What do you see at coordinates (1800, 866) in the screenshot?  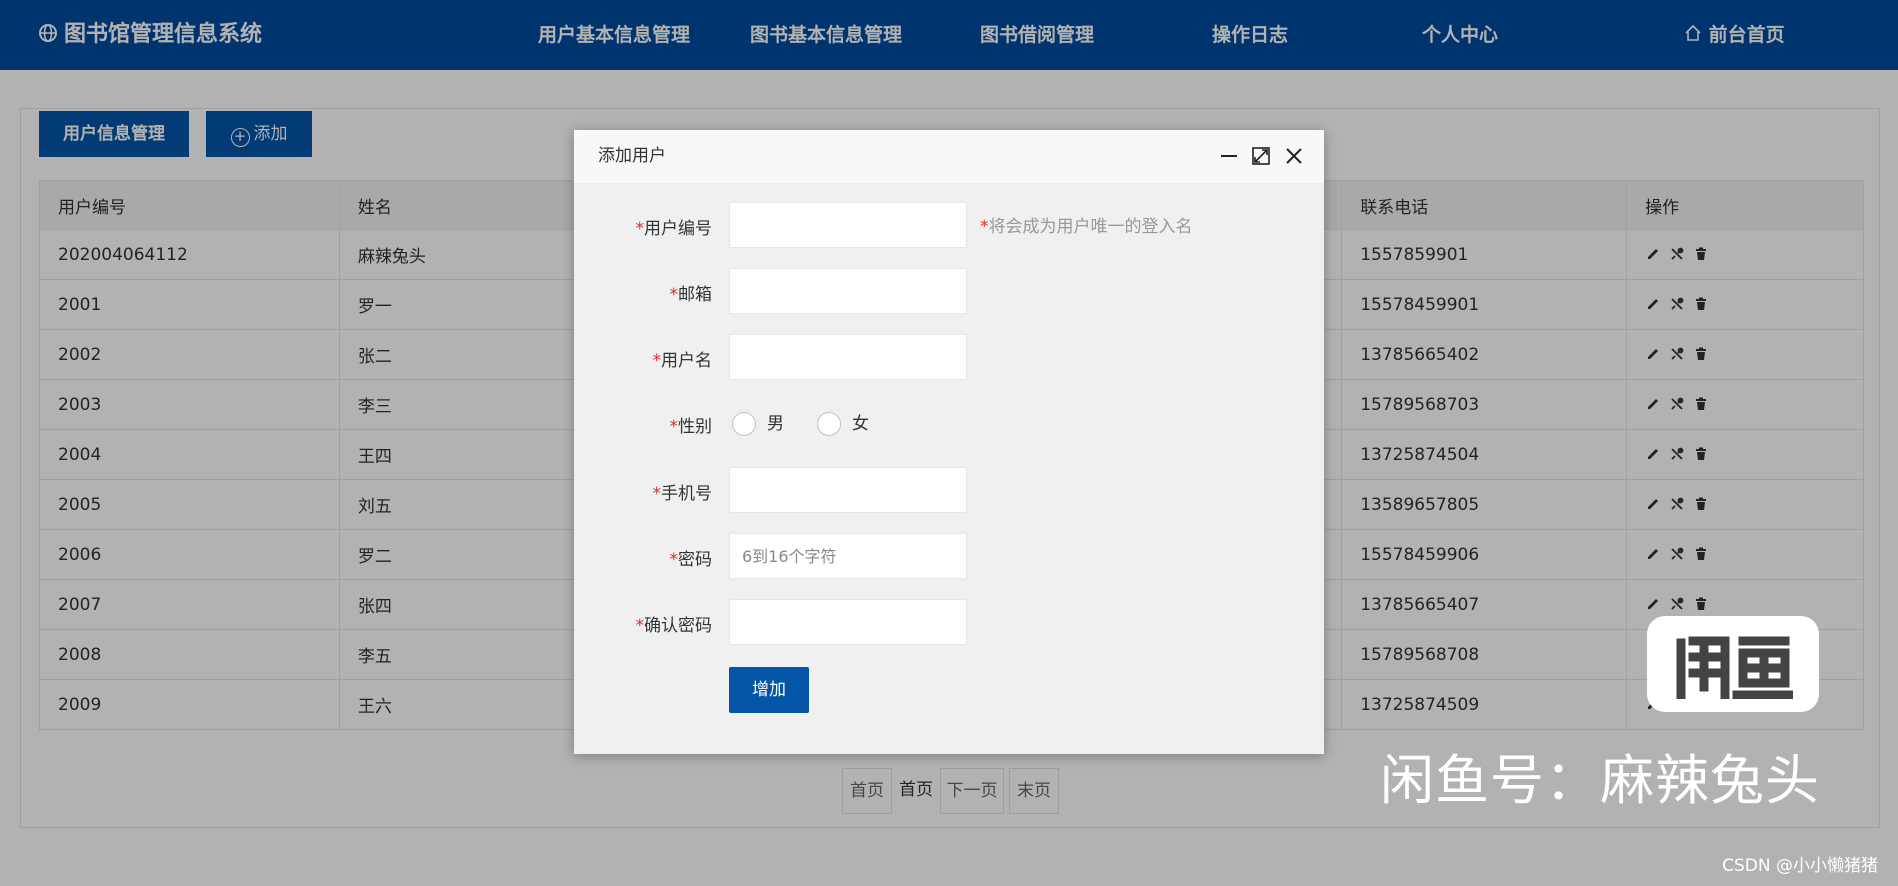 I see `csdn-watermark: CSDN @小小懒猪猪` at bounding box center [1800, 866].